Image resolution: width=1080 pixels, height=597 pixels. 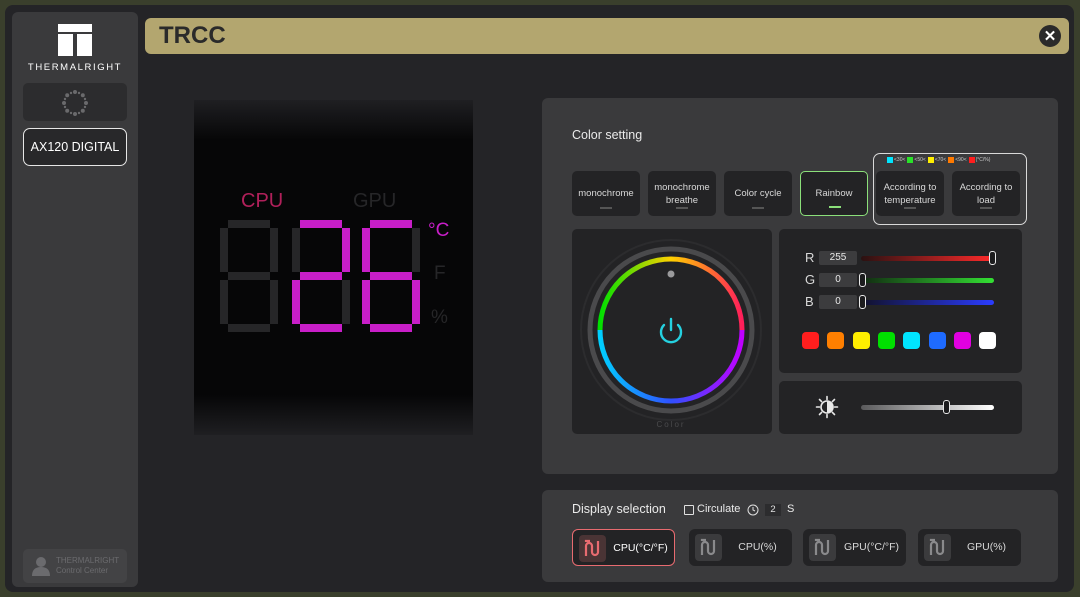 I want to click on g-slider, so click(x=927, y=280).